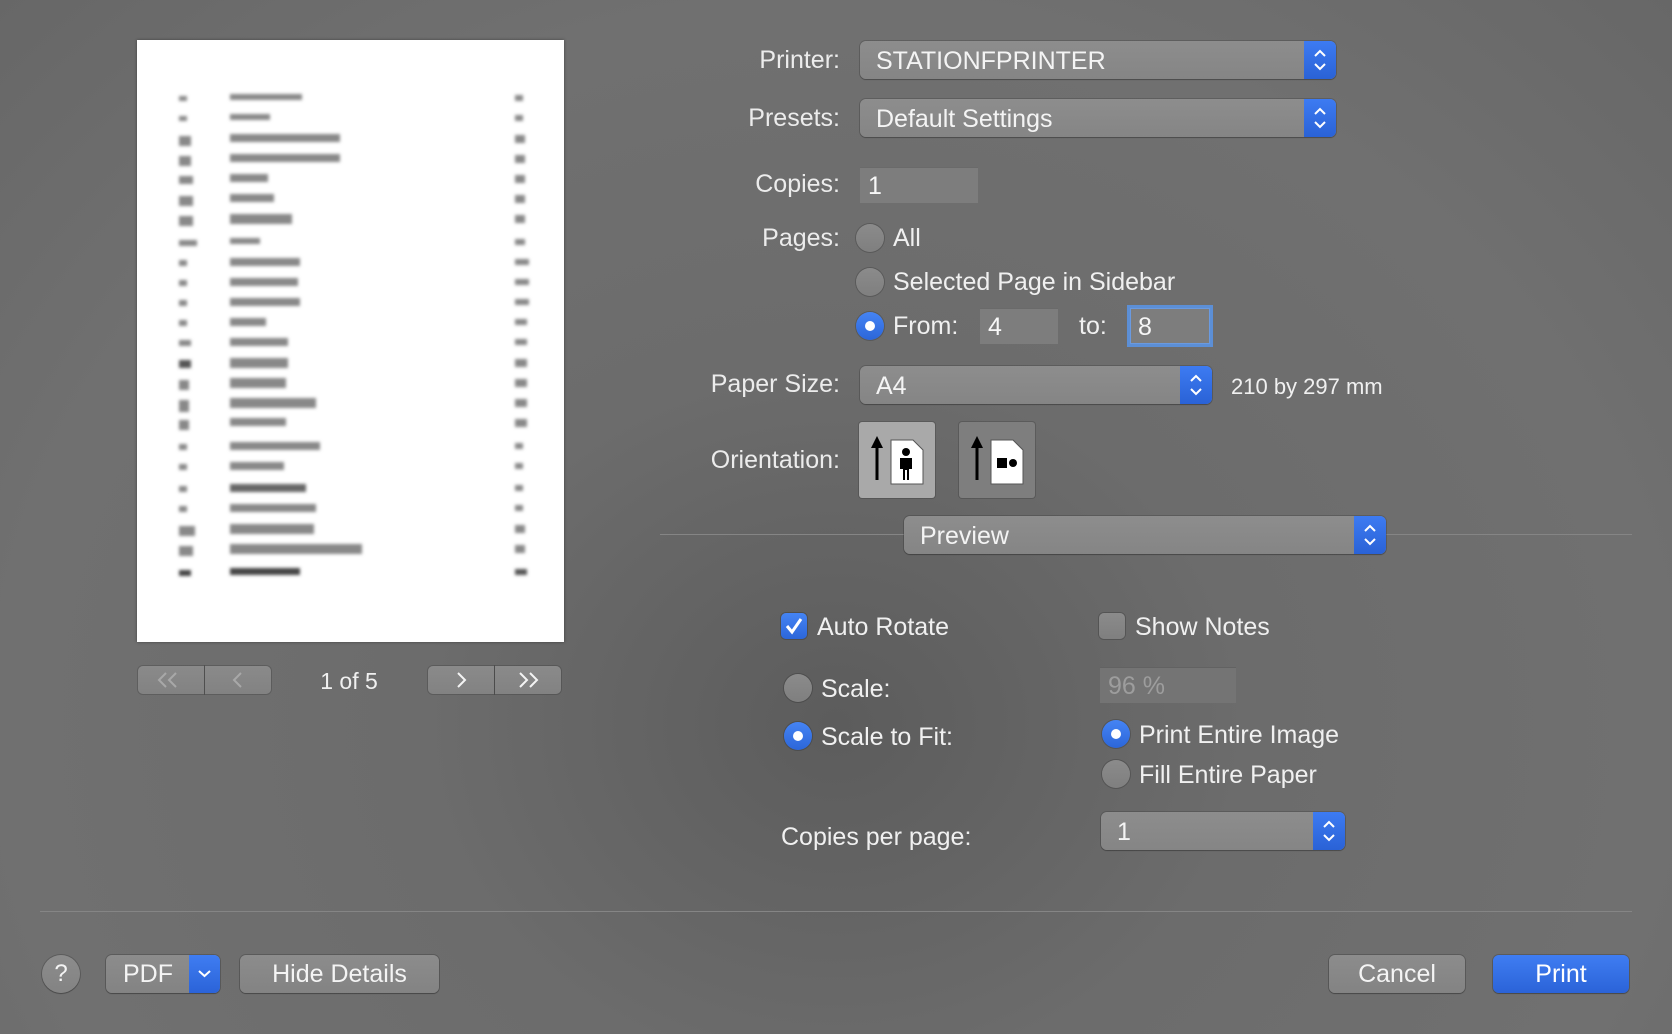 This screenshot has height=1034, width=1672. I want to click on landscape-orientation-button, so click(997, 460).